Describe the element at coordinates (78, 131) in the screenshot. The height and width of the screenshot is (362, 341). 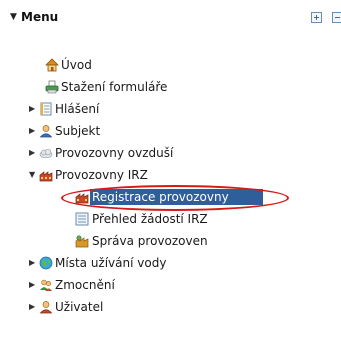
I see `menu-item-label: Subjekt` at that location.